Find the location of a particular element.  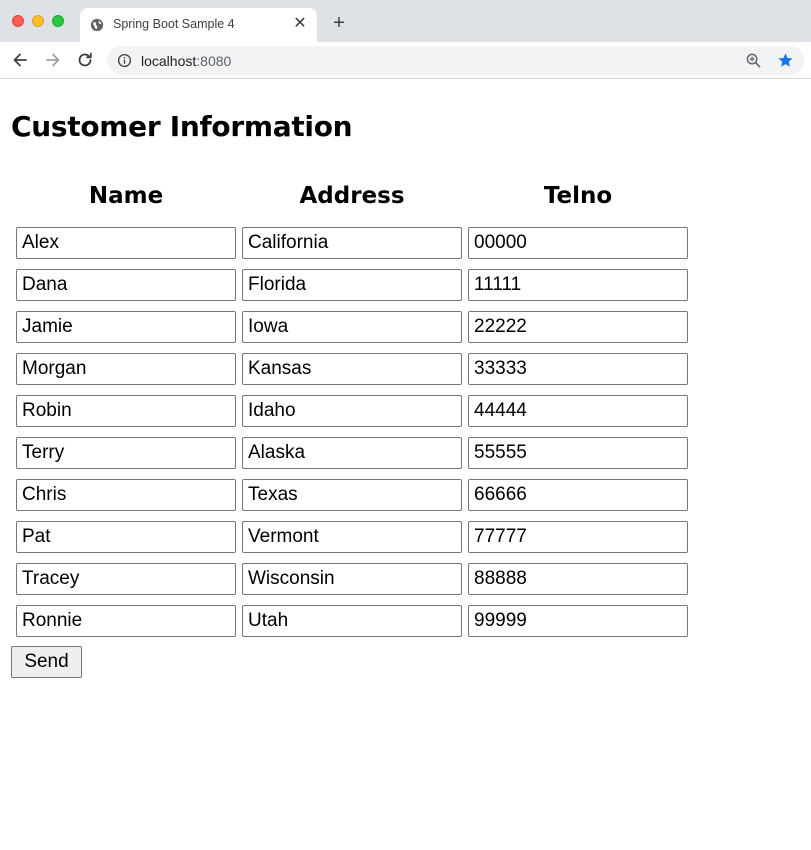

forward-arrow-icon is located at coordinates (53, 60).